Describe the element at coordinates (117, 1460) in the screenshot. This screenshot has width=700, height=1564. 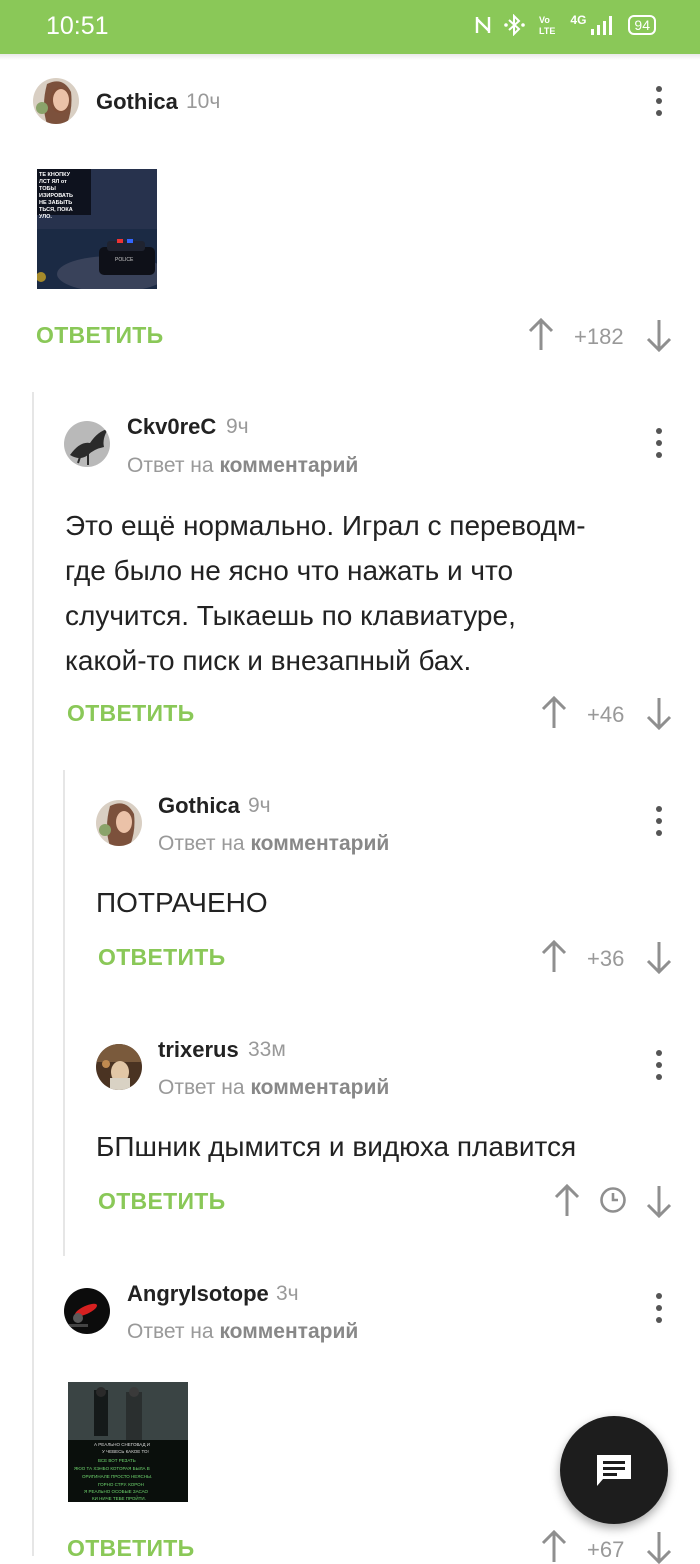
I see `svg-text: ВСЕ ВОТ РЕЗАТЬ` at that location.